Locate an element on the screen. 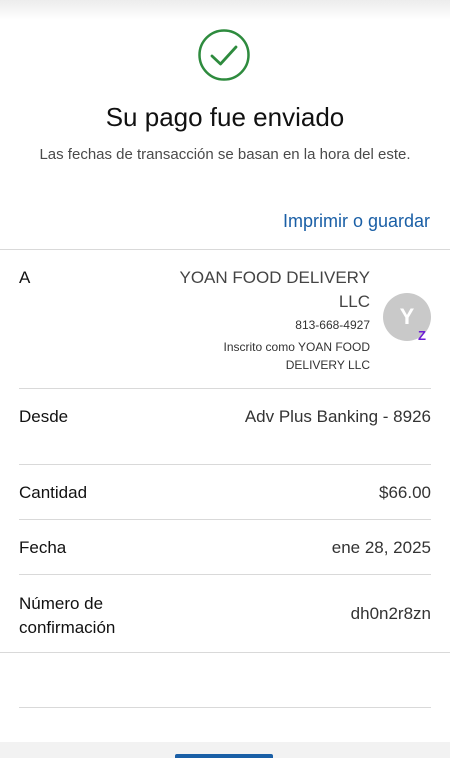 This screenshot has width=450, height=758. zelle-badge-icon: Z is located at coordinates (422, 335).